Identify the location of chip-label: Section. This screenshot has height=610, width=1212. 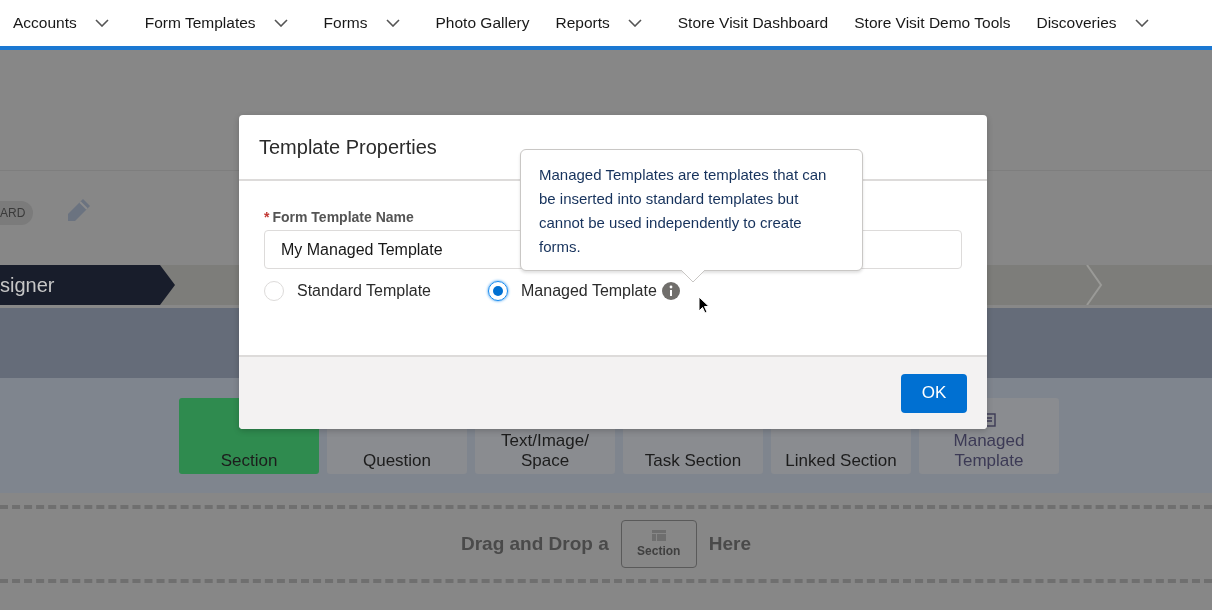
(659, 551).